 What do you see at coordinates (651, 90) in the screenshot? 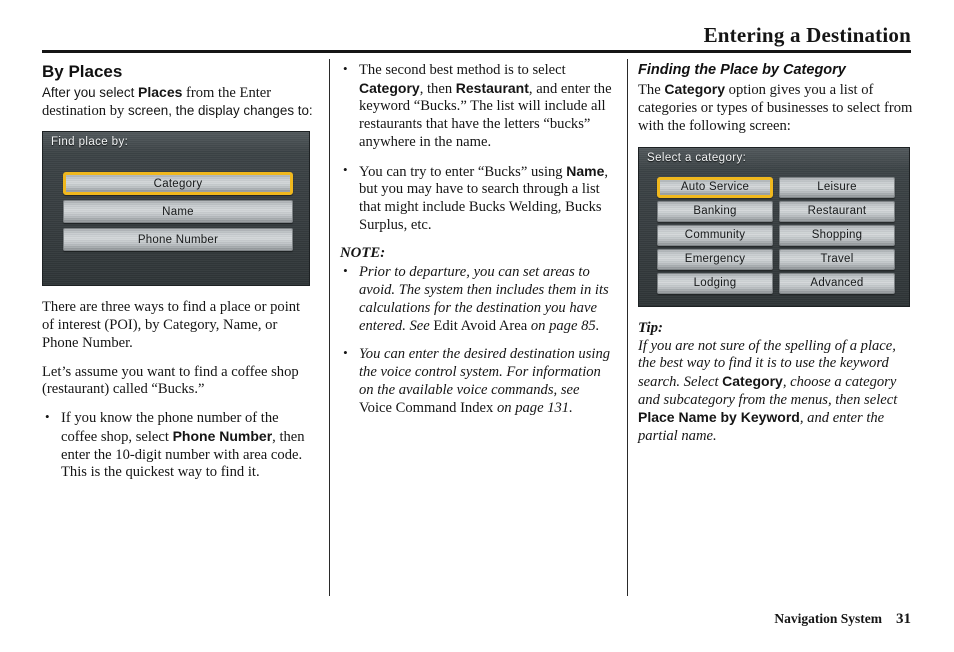
I see `cat-intro-part1: The` at bounding box center [651, 90].